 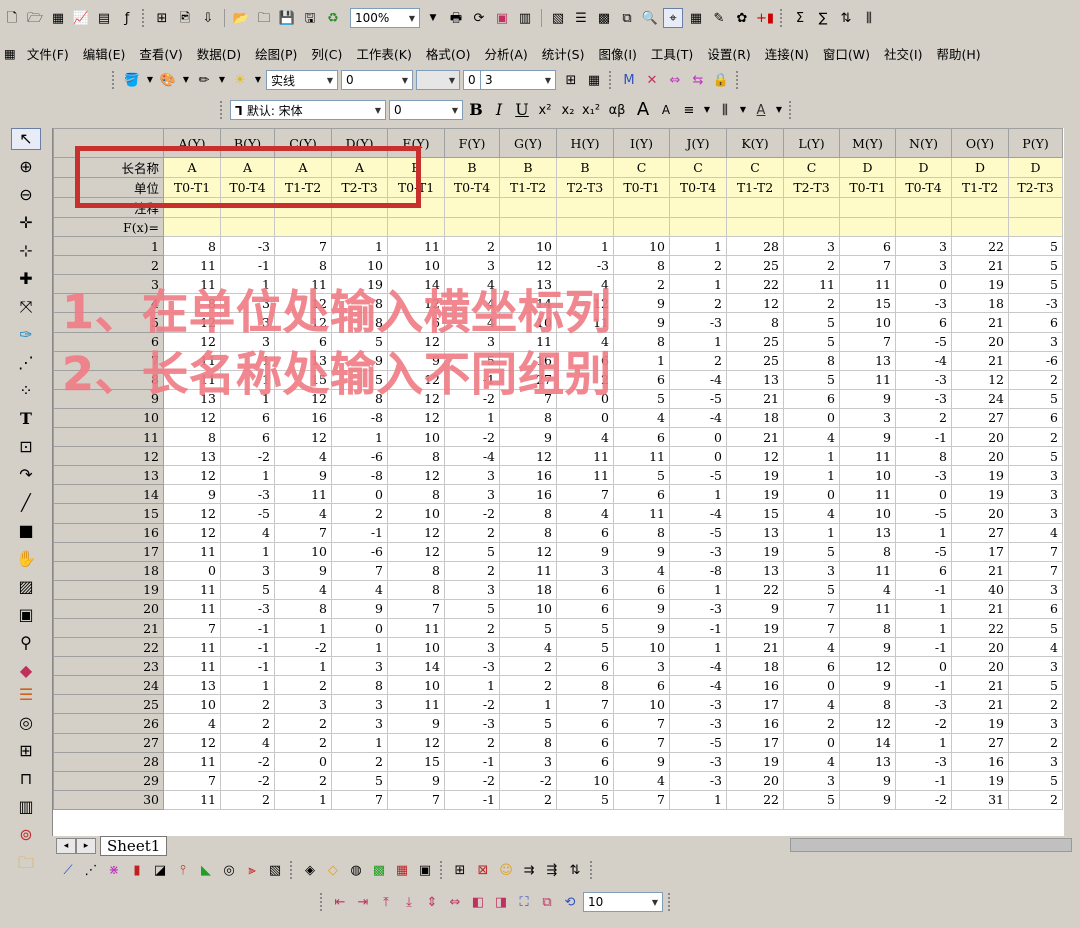 I want to click on menu-column: 列(C), so click(x=326, y=53).